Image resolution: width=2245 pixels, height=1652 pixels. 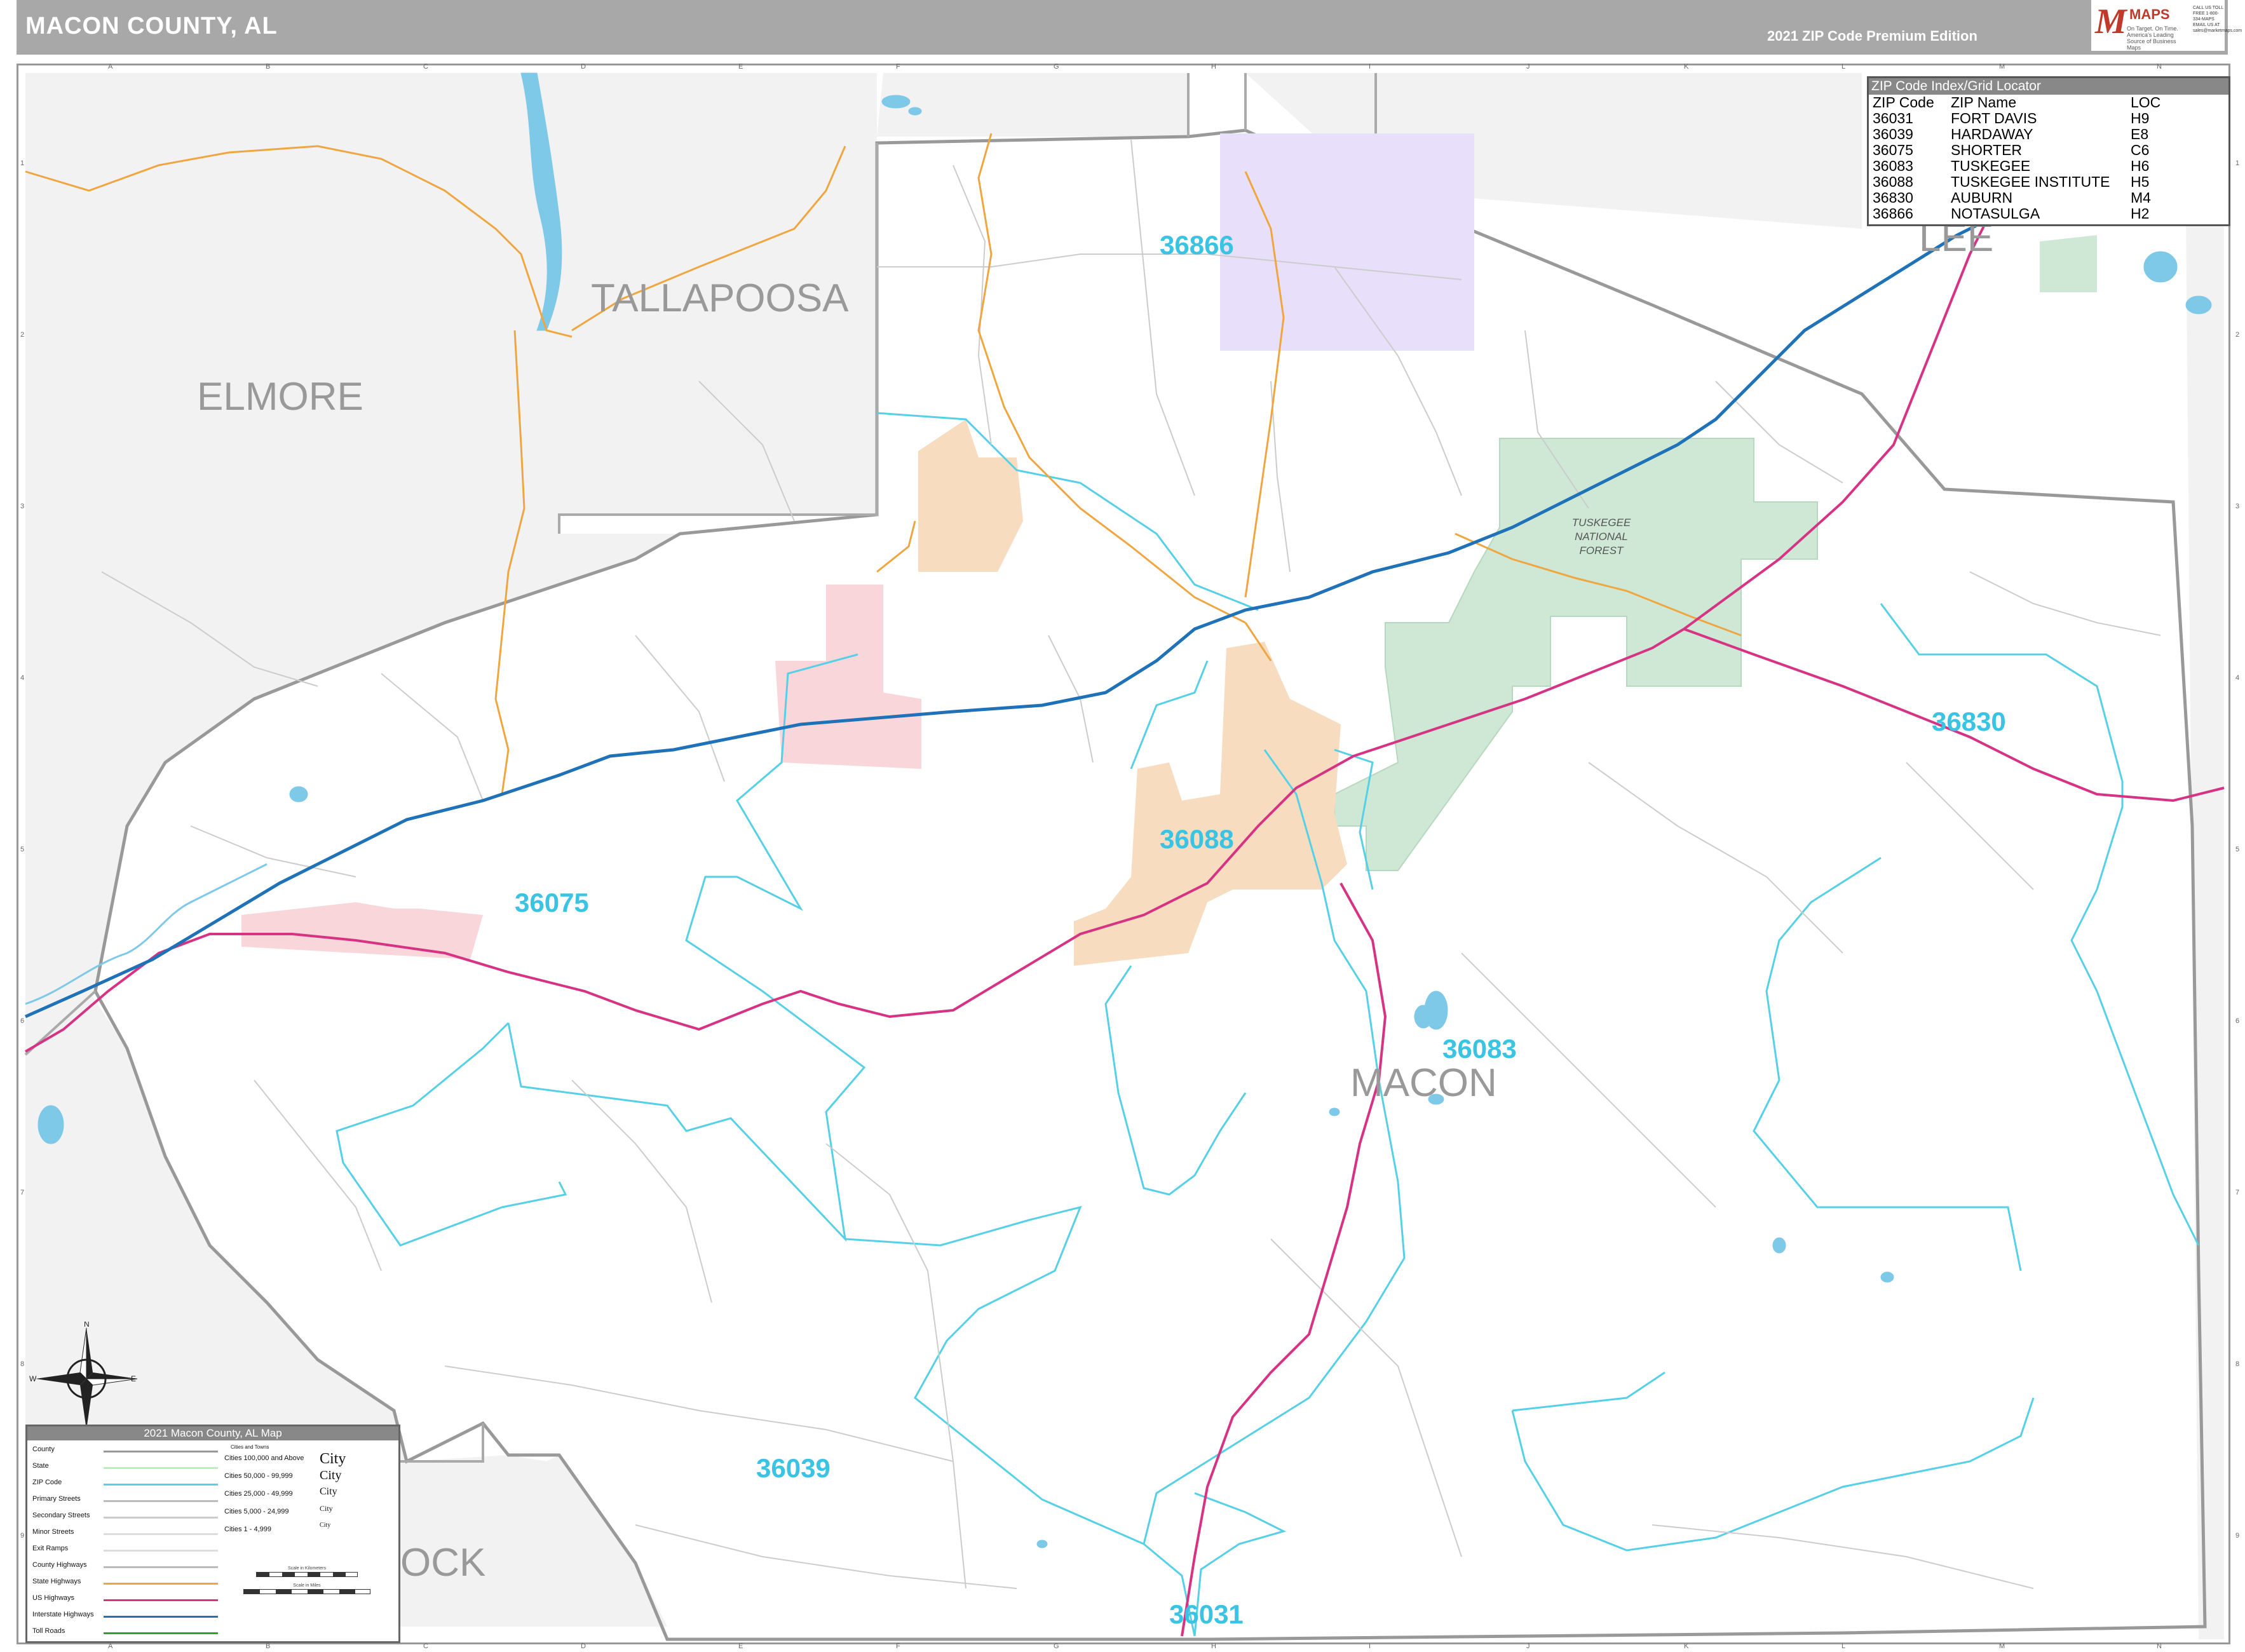 What do you see at coordinates (127, 1601) in the screenshot?
I see `legend-item: US Highways` at bounding box center [127, 1601].